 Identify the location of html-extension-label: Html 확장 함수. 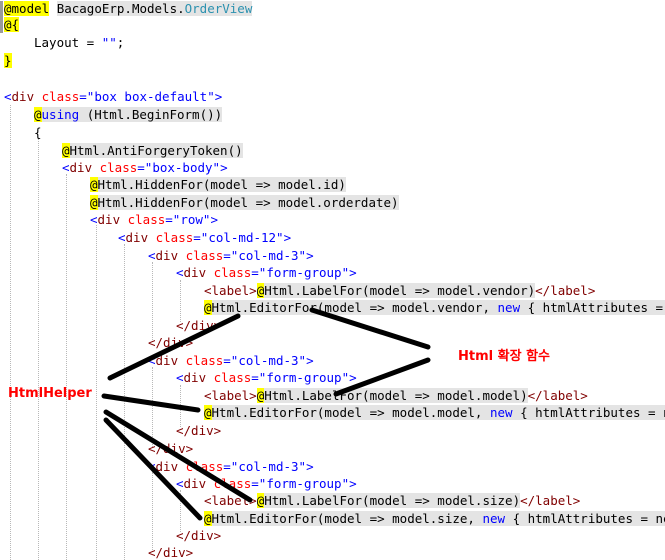
(504, 356).